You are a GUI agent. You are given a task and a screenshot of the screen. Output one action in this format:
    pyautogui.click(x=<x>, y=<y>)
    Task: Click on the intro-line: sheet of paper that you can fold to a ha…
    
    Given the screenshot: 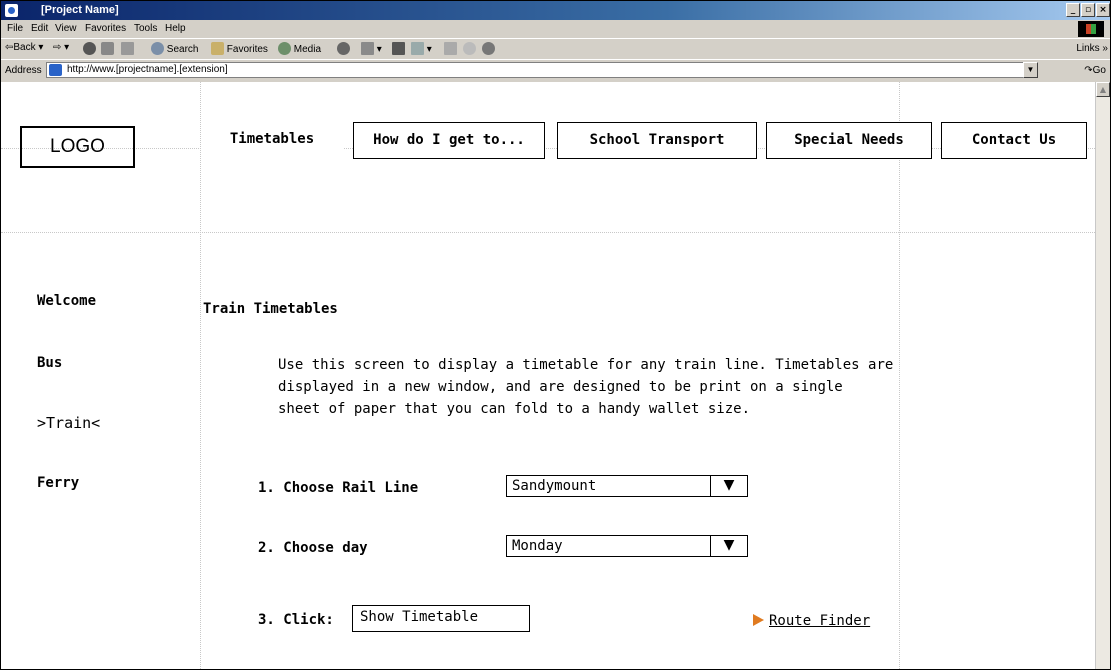 What is the action you would take?
    pyautogui.click(x=514, y=409)
    